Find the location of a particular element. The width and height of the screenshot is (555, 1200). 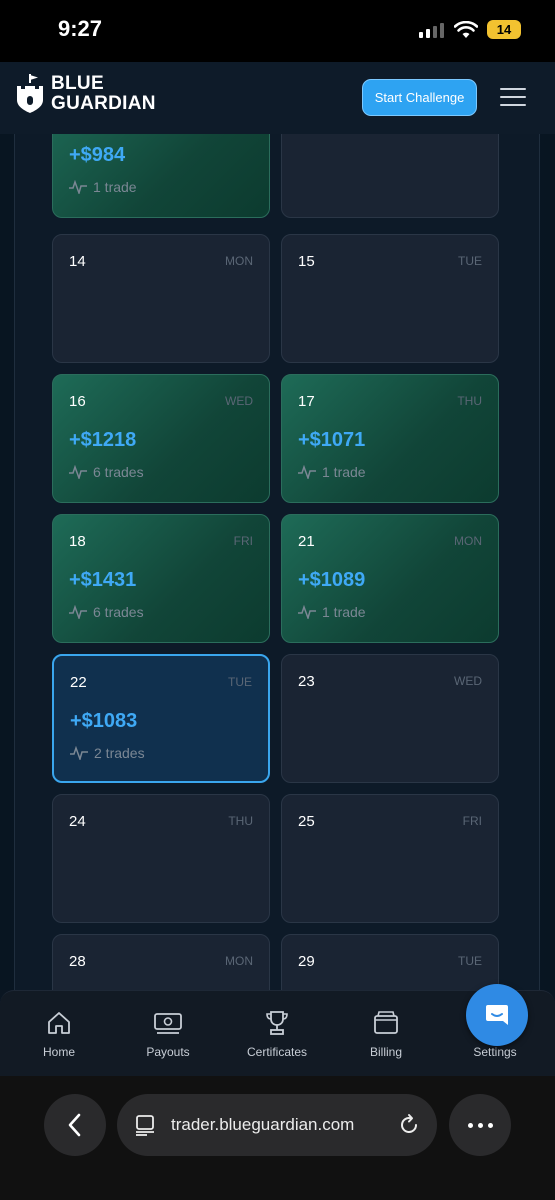

day-number: 15 is located at coordinates (306, 261).